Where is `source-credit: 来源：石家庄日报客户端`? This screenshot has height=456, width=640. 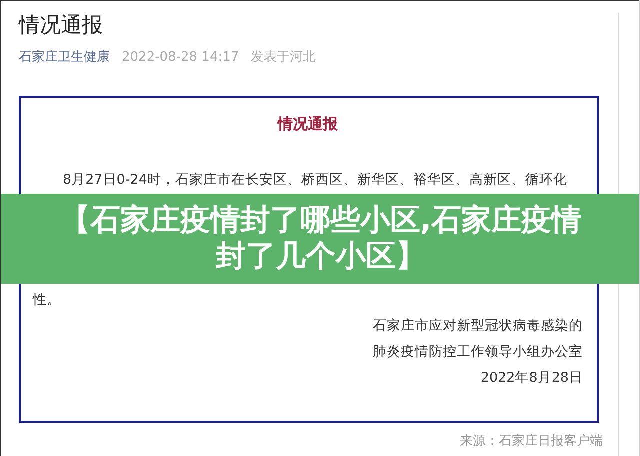 source-credit: 来源：石家庄日报客户端 is located at coordinates (531, 442).